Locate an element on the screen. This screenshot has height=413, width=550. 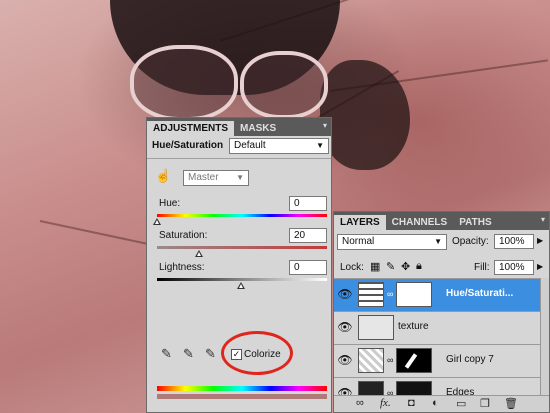
trash-icon: 🗑︎ is located at coordinates (511, 403).